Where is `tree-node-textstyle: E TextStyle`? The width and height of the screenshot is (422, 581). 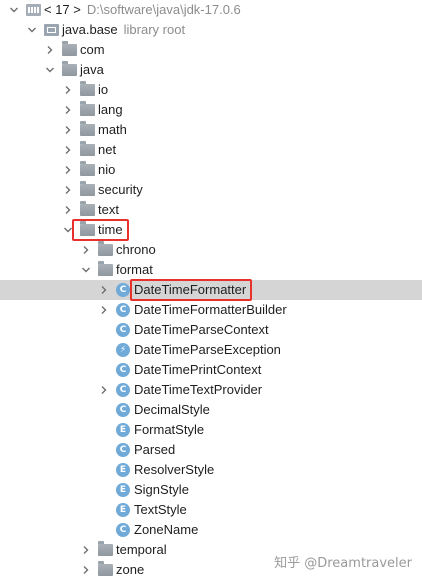 tree-node-textstyle: E TextStyle is located at coordinates (211, 510).